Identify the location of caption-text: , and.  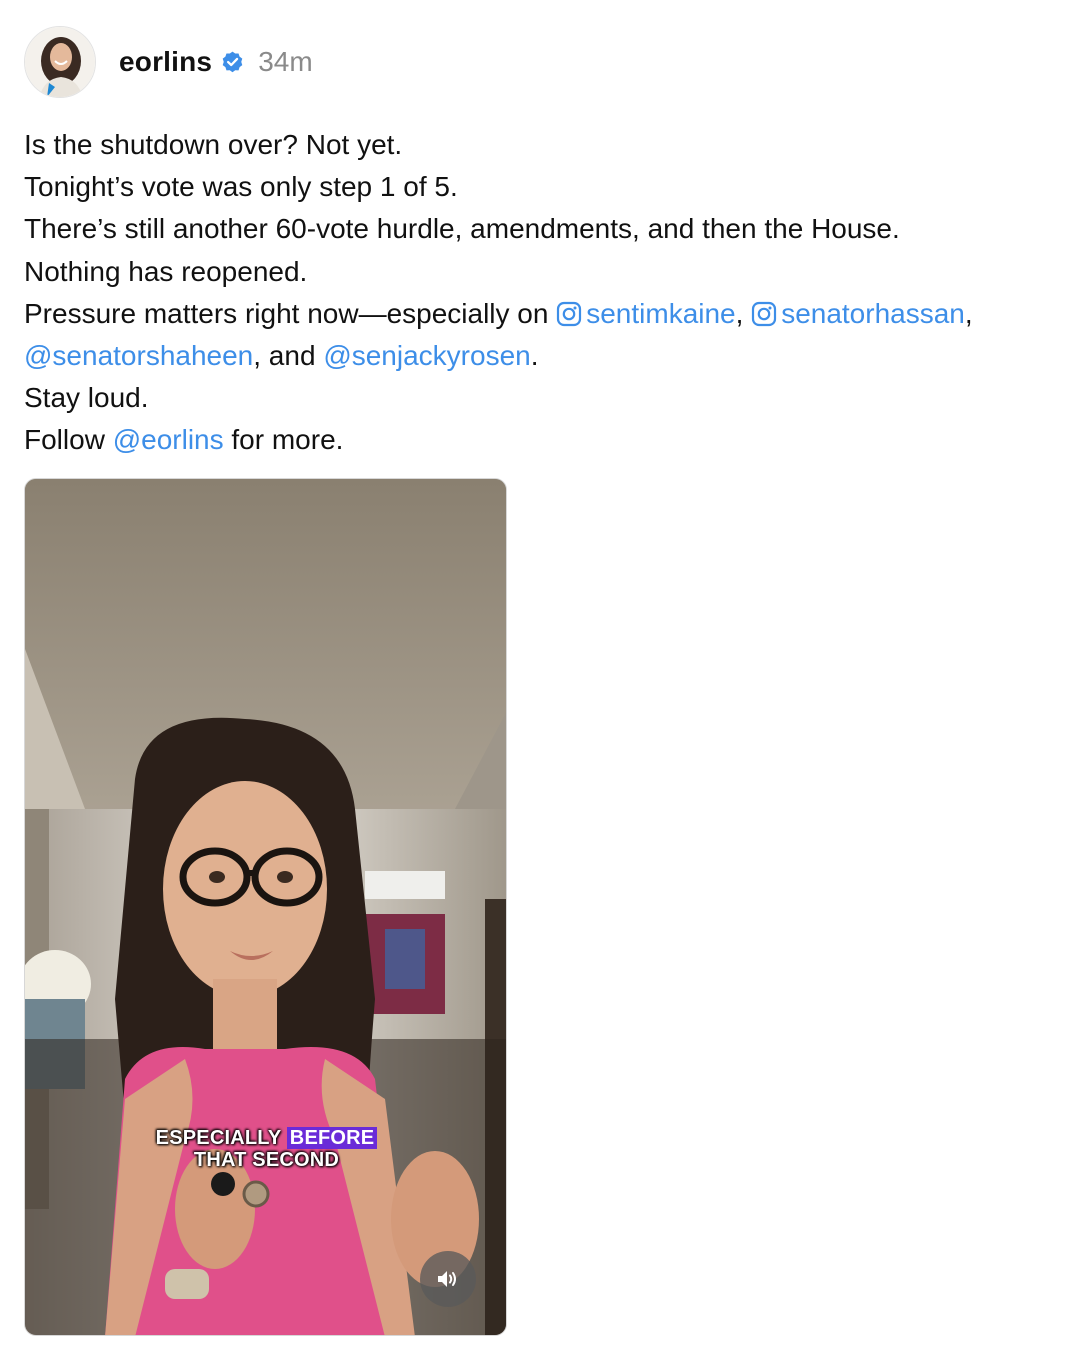
(288, 356).